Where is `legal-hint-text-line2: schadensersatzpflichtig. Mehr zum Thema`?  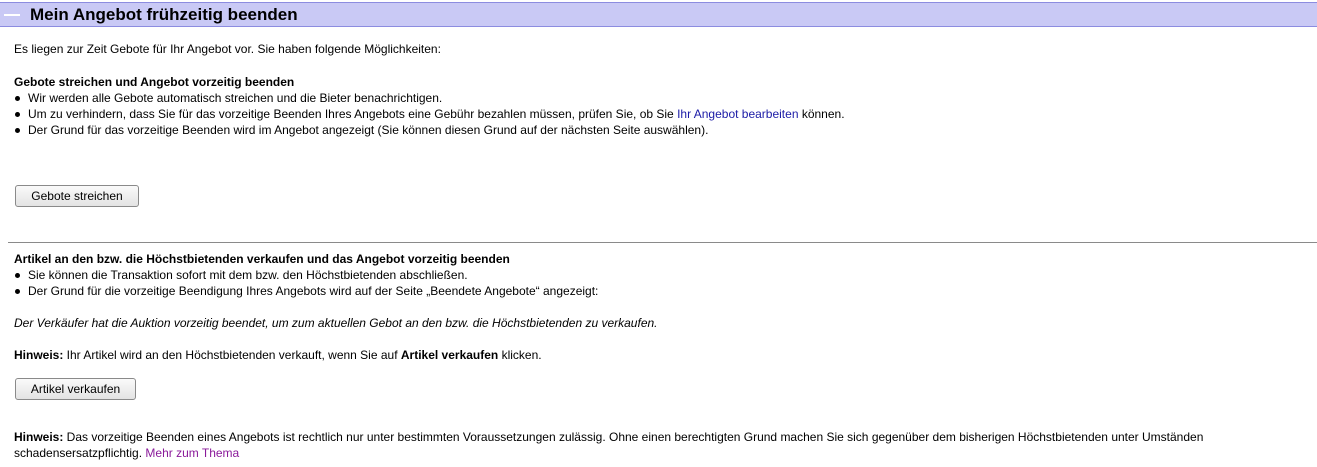 legal-hint-text-line2: schadensersatzpflichtig. Mehr zum Thema is located at coordinates (127, 453).